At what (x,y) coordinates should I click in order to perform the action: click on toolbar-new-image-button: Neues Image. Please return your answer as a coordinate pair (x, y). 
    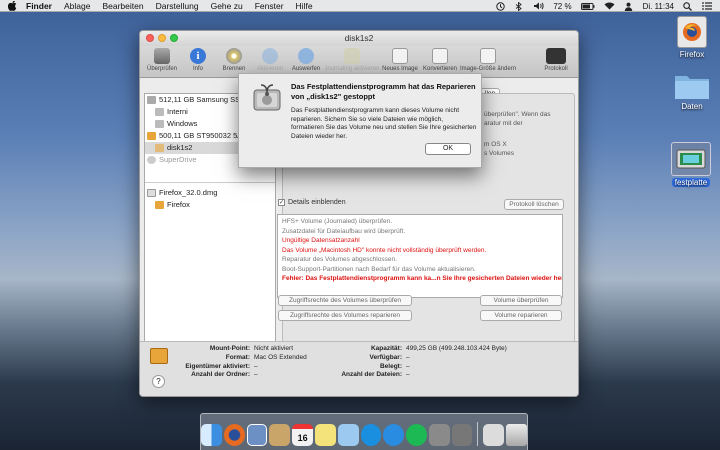
    Looking at the image, I should click on (400, 59).